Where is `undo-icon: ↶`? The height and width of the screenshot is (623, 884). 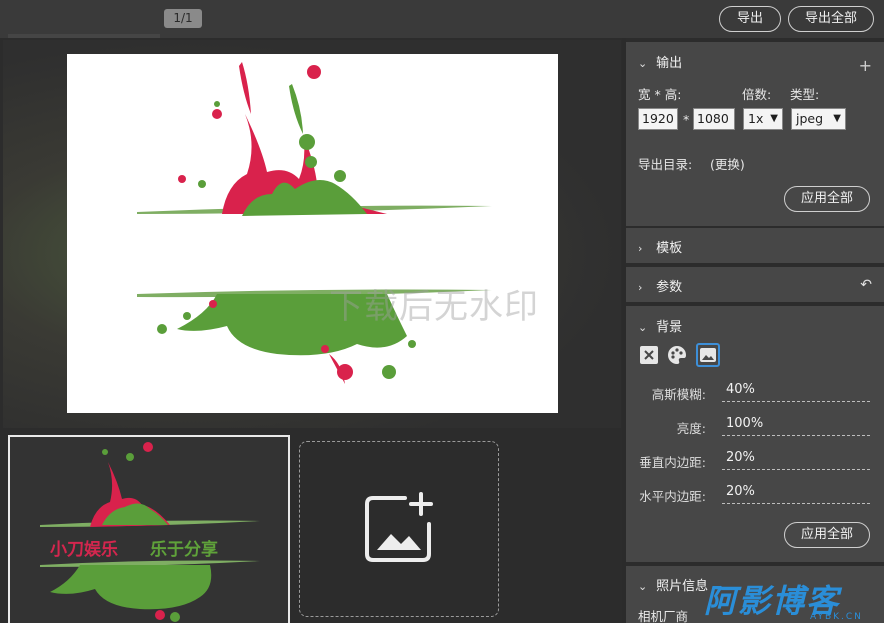
undo-icon: ↶ is located at coordinates (866, 285).